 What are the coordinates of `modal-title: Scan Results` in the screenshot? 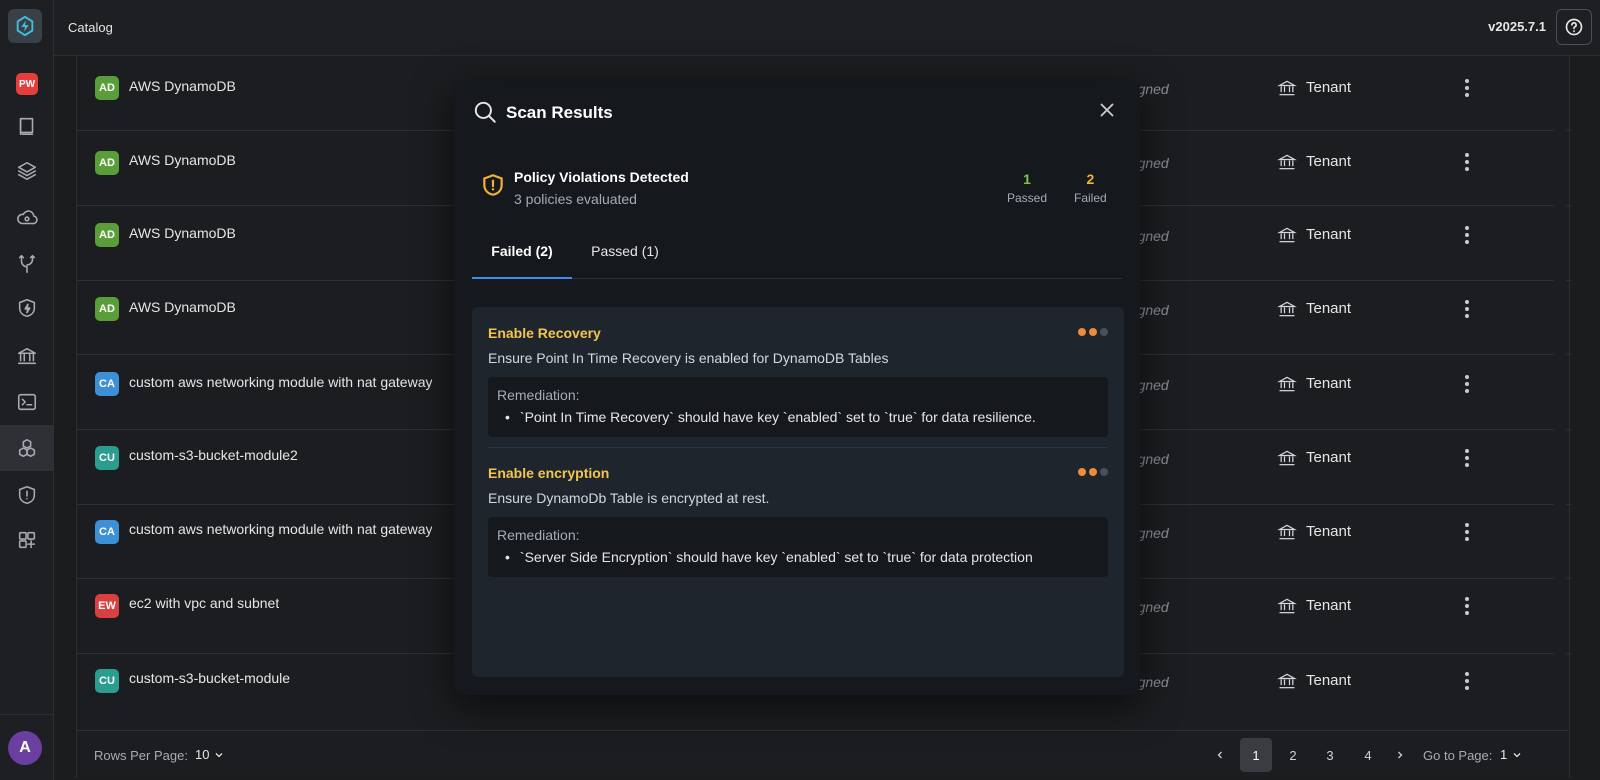 It's located at (559, 112).